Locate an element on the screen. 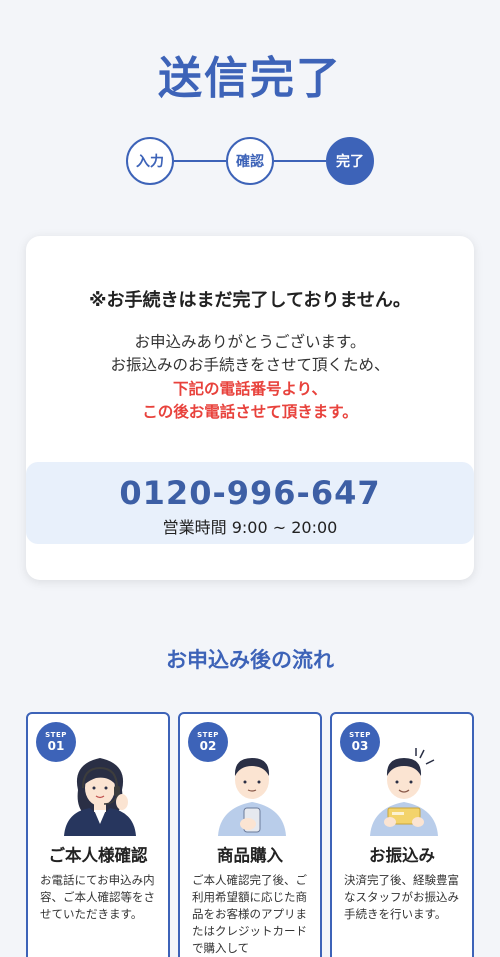 The width and height of the screenshot is (500, 957). step-input: 入力 is located at coordinates (150, 161).